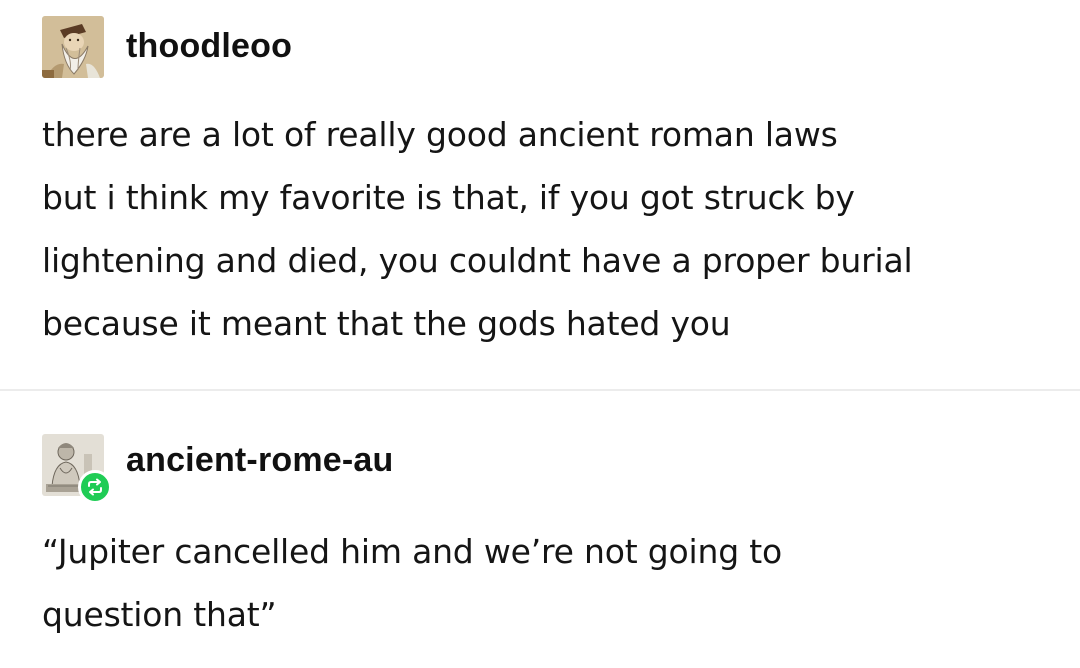  What do you see at coordinates (260, 460) in the screenshot?
I see `reblog-username: ancient-rome-au` at bounding box center [260, 460].